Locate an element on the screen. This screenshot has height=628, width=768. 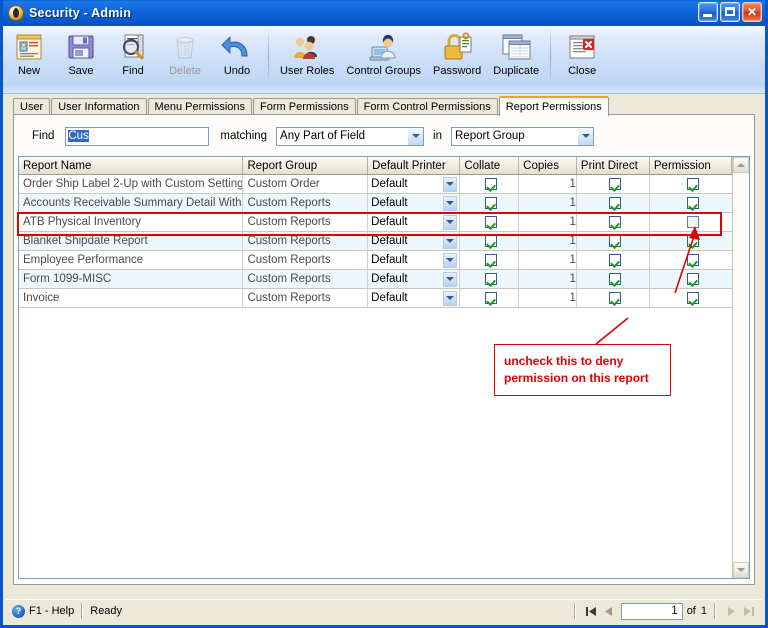
grid-vertical-scrollbar is located at coordinates (740, 367).